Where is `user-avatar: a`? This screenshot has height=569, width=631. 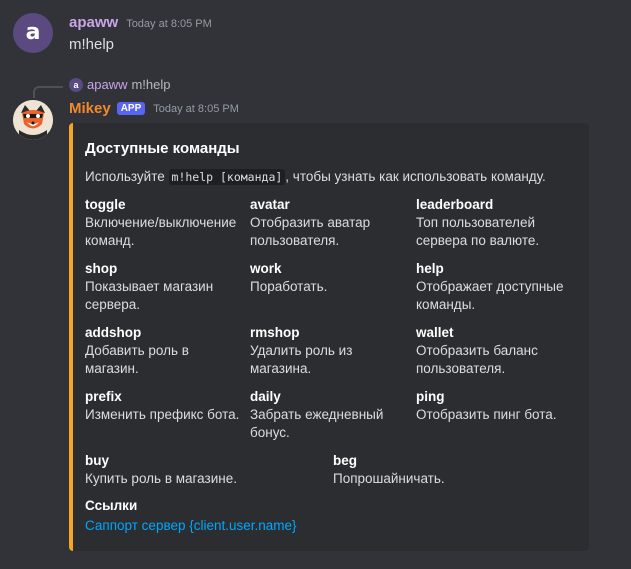 user-avatar: a is located at coordinates (33, 33).